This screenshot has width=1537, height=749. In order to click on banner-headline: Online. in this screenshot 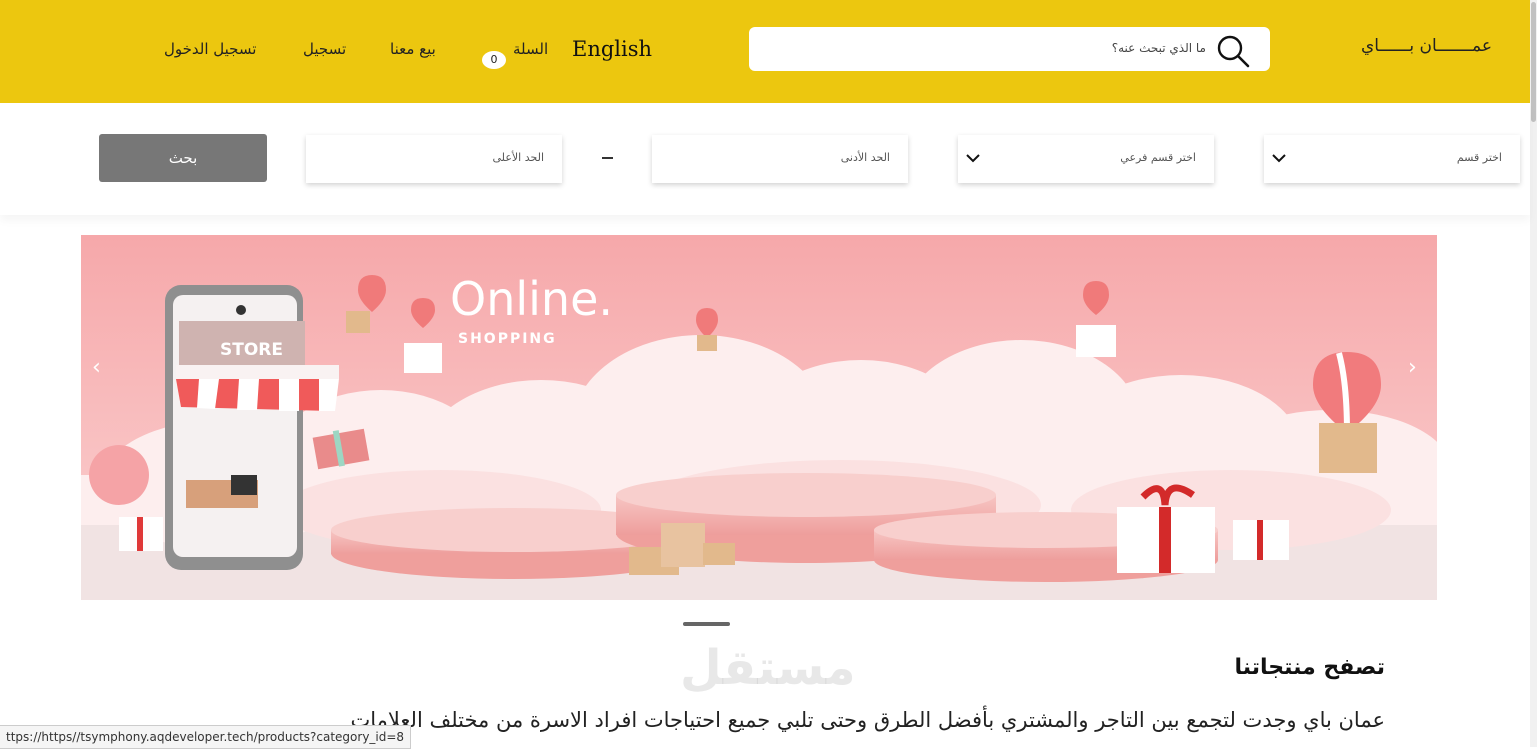, I will do `click(531, 299)`.